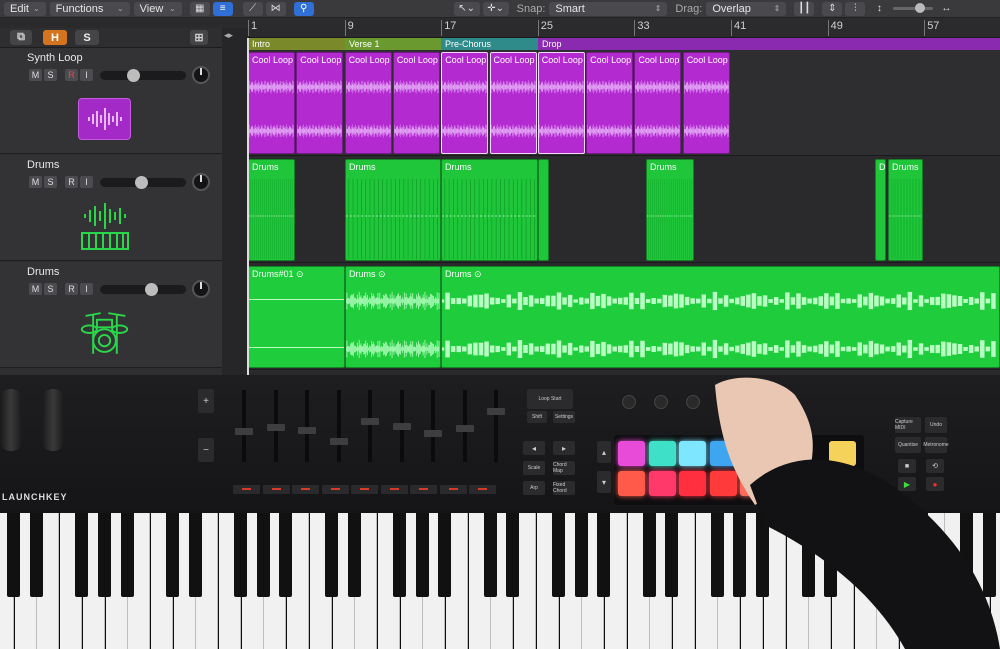  What do you see at coordinates (608, 8) in the screenshot?
I see `snap-select: Smart ⇕` at bounding box center [608, 8].